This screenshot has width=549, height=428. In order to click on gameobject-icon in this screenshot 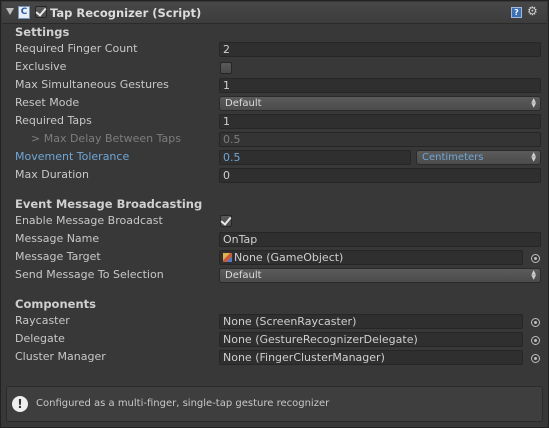, I will do `click(227, 257)`.